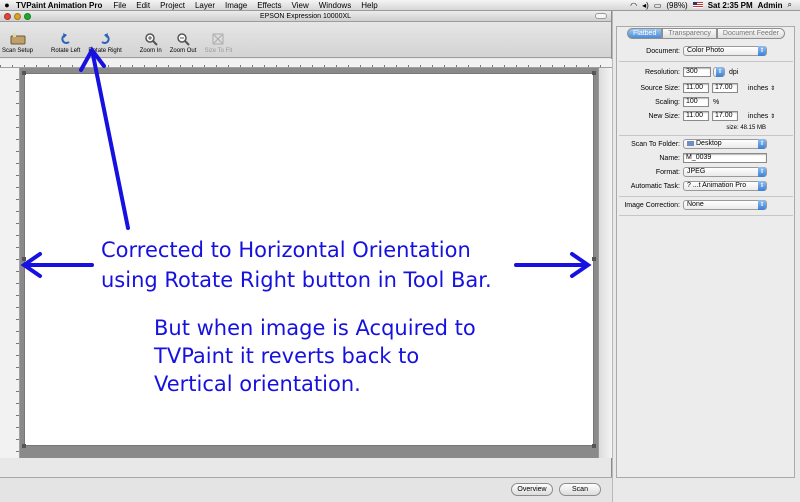 This screenshot has height=502, width=800. What do you see at coordinates (236, 5) in the screenshot?
I see `menu-image: Image` at bounding box center [236, 5].